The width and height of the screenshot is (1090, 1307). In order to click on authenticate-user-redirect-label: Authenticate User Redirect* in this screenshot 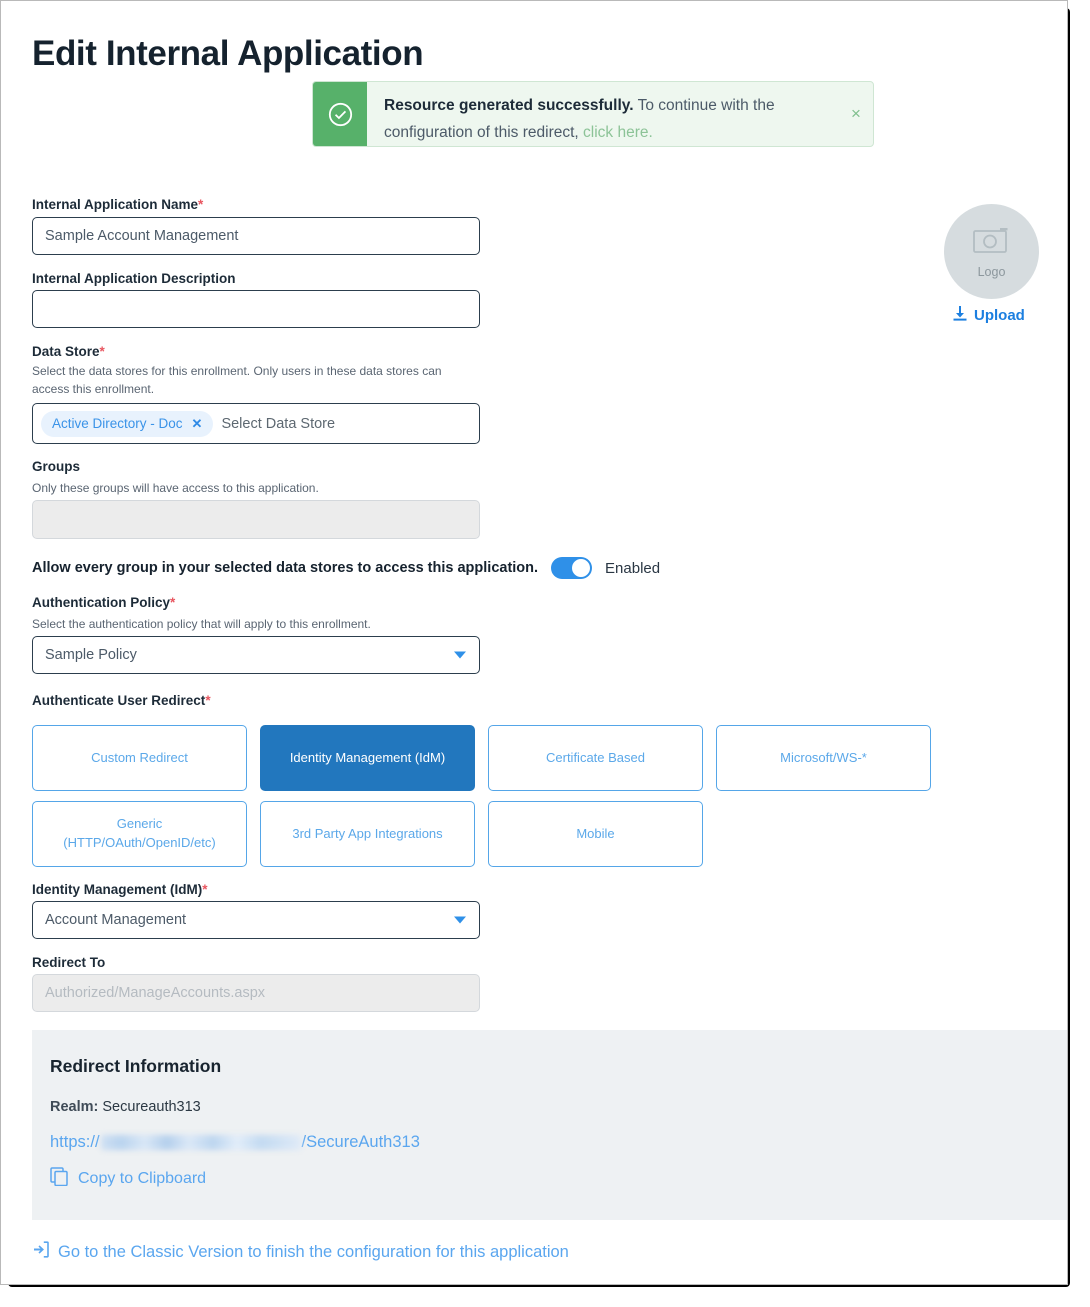, I will do `click(121, 700)`.